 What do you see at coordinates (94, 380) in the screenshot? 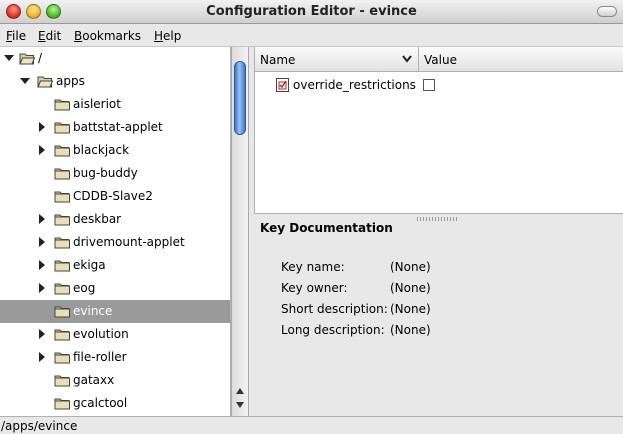
I see `tree-label: gataxx` at bounding box center [94, 380].